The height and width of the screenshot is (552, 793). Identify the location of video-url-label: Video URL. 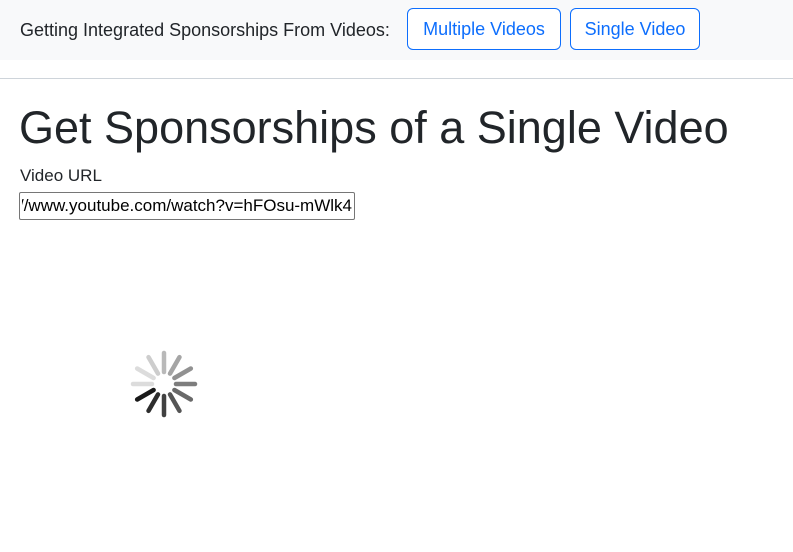
(61, 175).